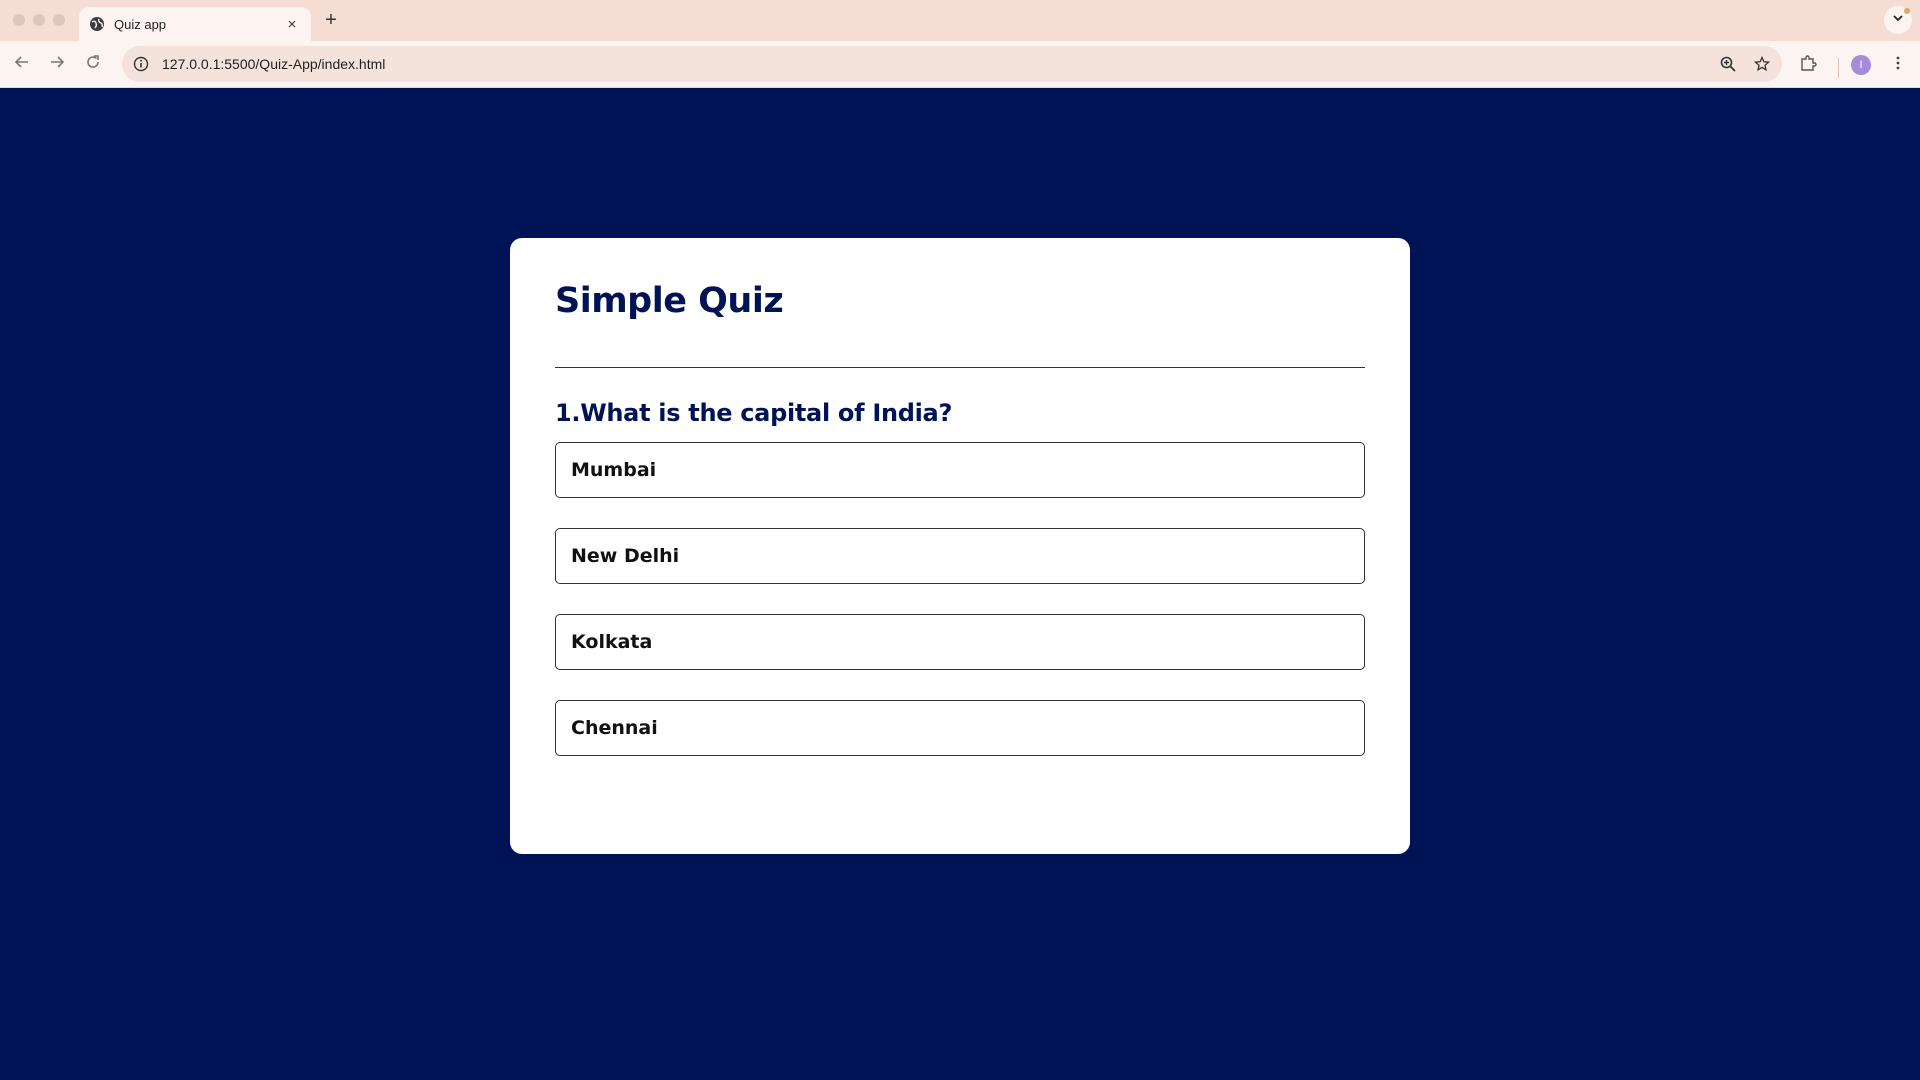  Describe the element at coordinates (1838, 68) in the screenshot. I see `toolbar-divider` at that location.